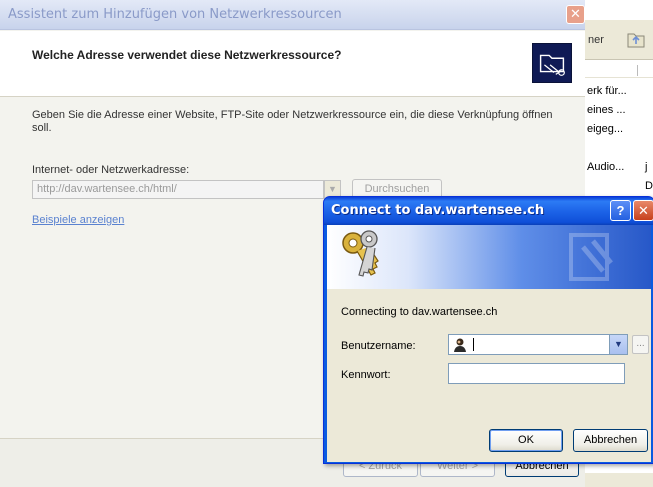  Describe the element at coordinates (526, 440) in the screenshot. I see `ok-button: OK` at that location.